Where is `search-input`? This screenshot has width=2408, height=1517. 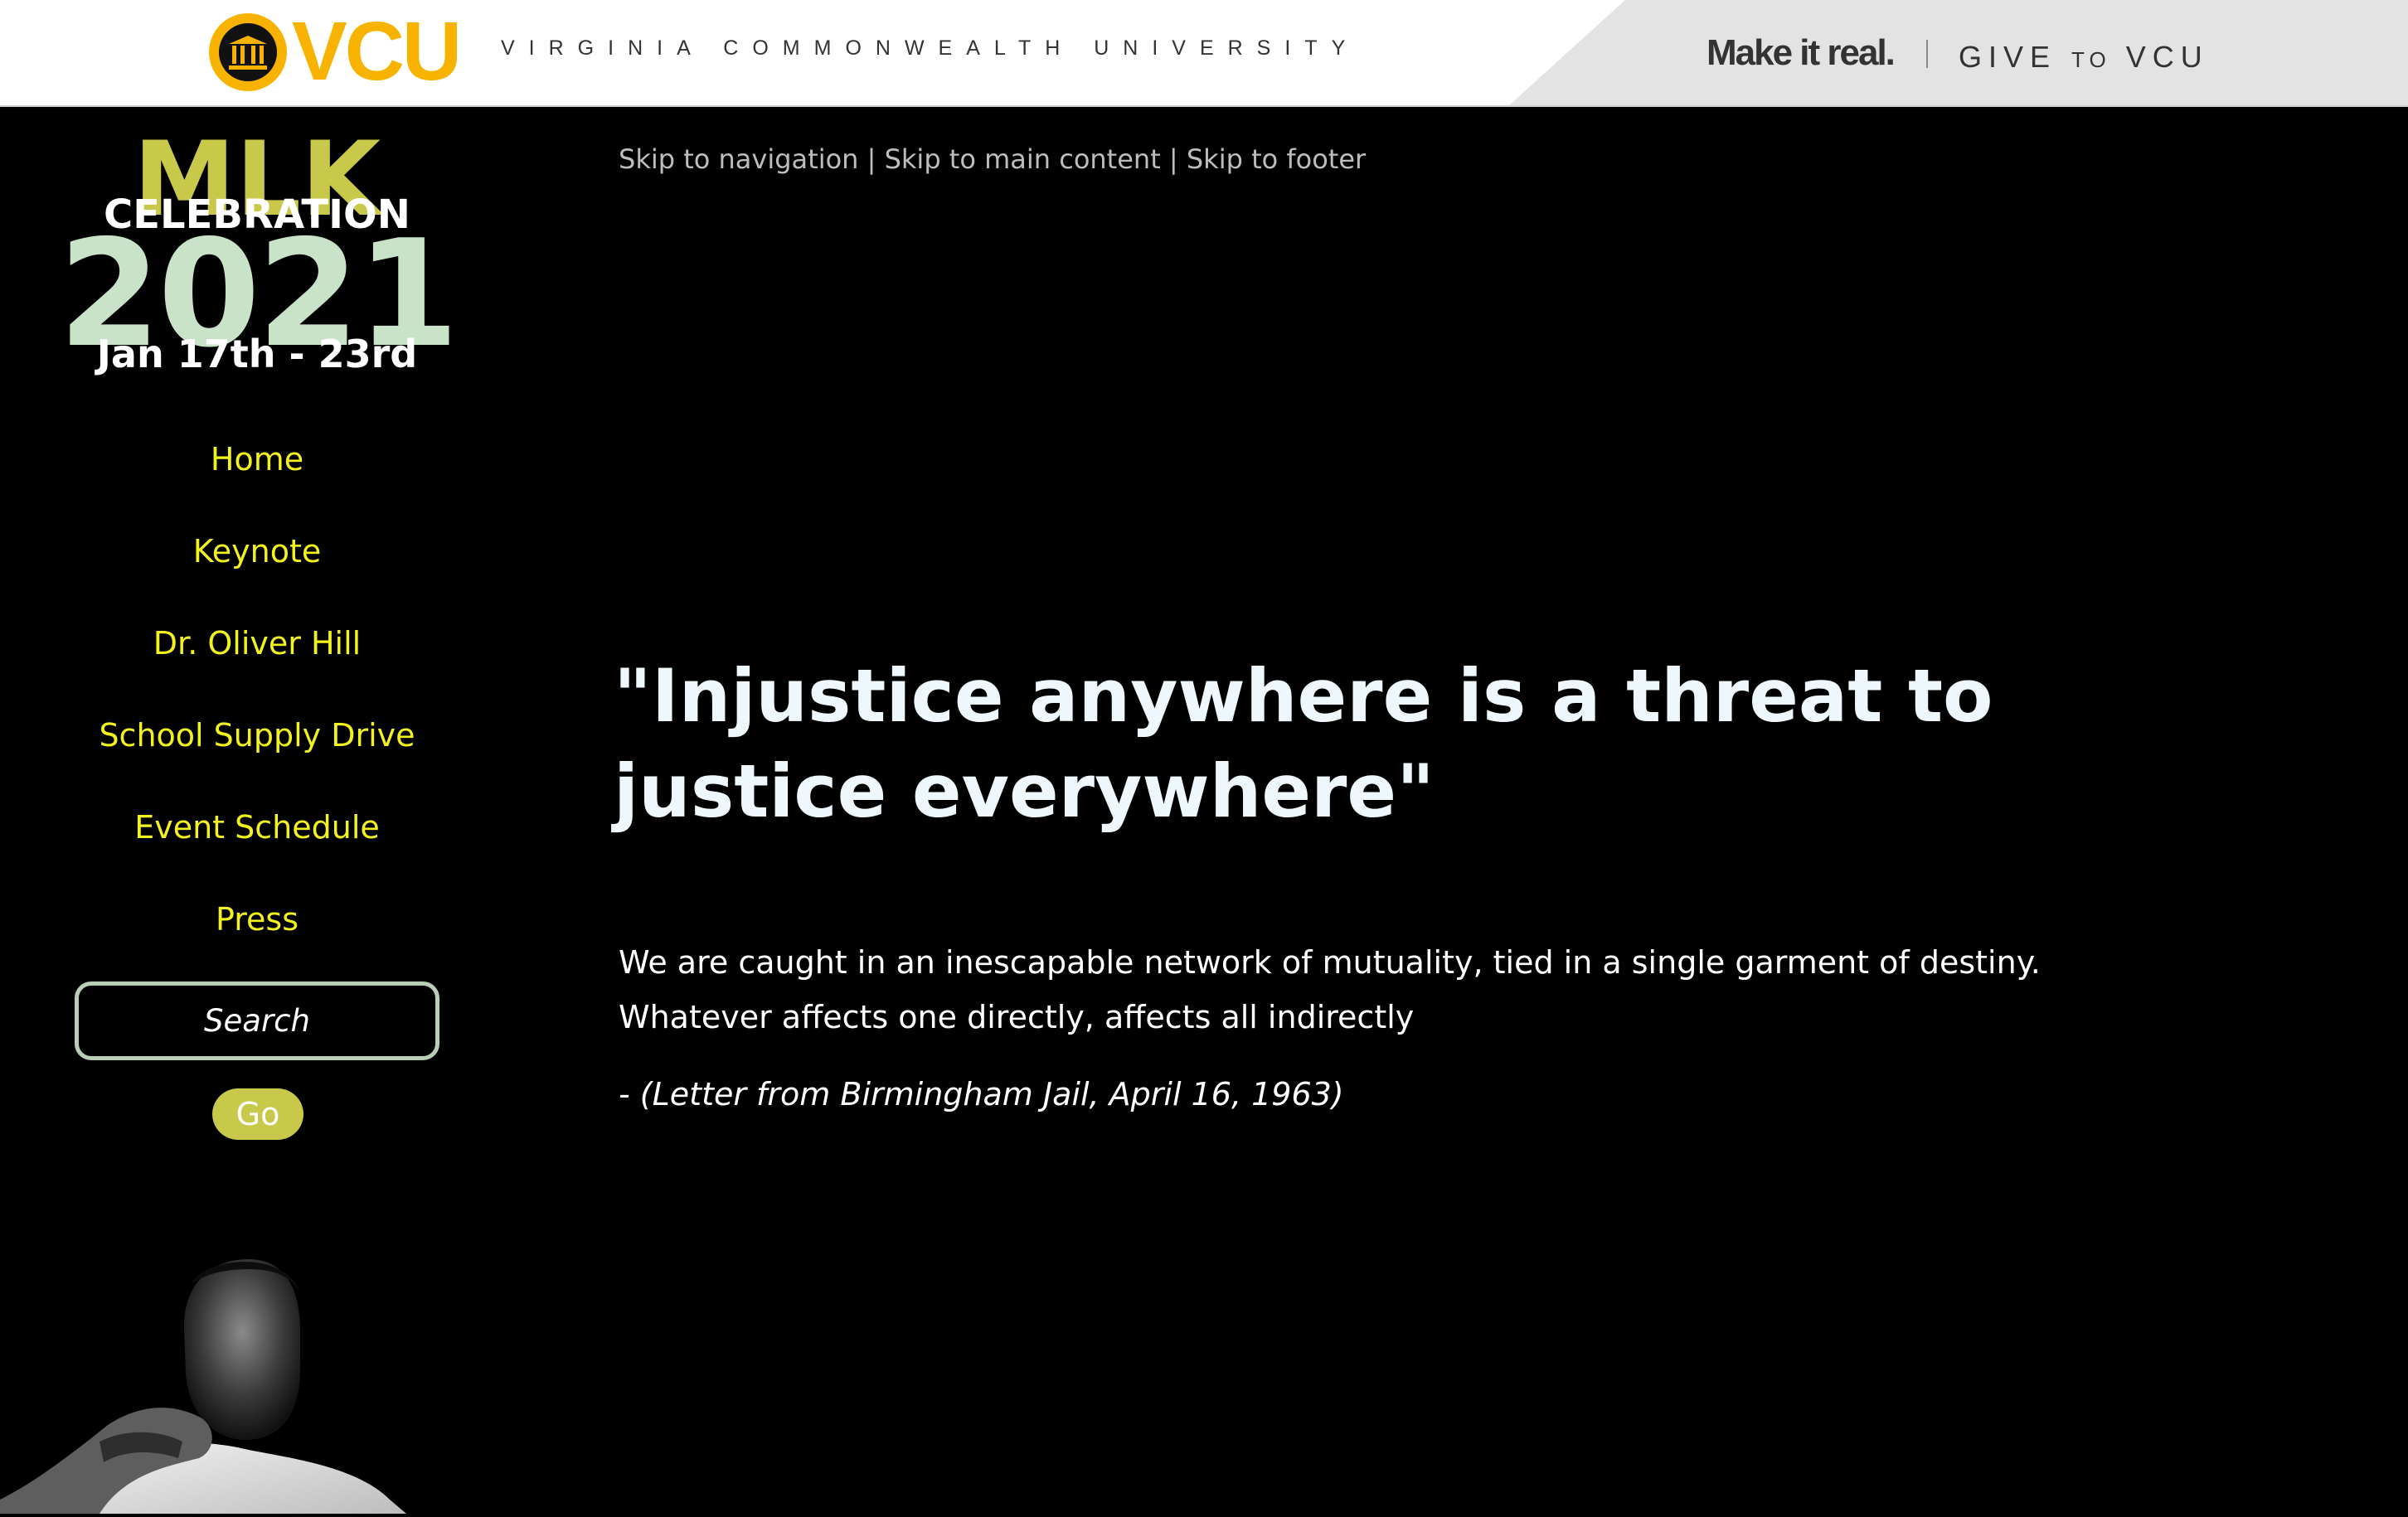 search-input is located at coordinates (257, 1021).